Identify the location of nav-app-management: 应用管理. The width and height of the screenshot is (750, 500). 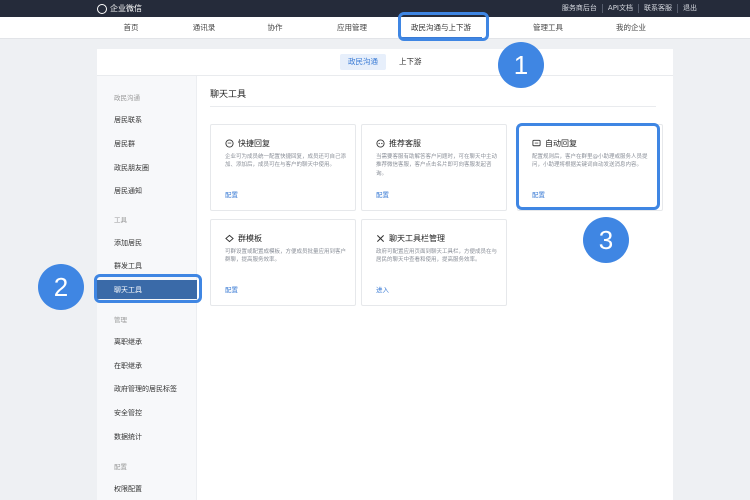
(352, 27).